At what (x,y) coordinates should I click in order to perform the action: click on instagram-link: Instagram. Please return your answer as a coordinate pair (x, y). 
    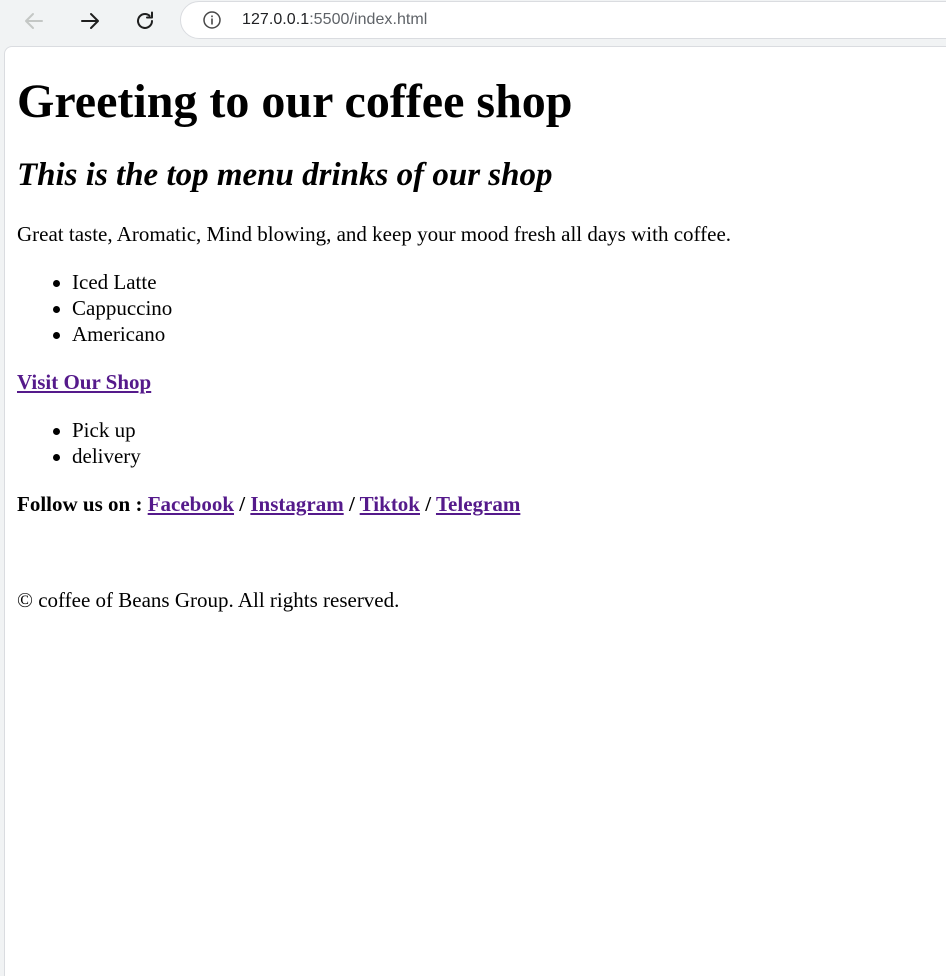
    Looking at the image, I should click on (296, 504).